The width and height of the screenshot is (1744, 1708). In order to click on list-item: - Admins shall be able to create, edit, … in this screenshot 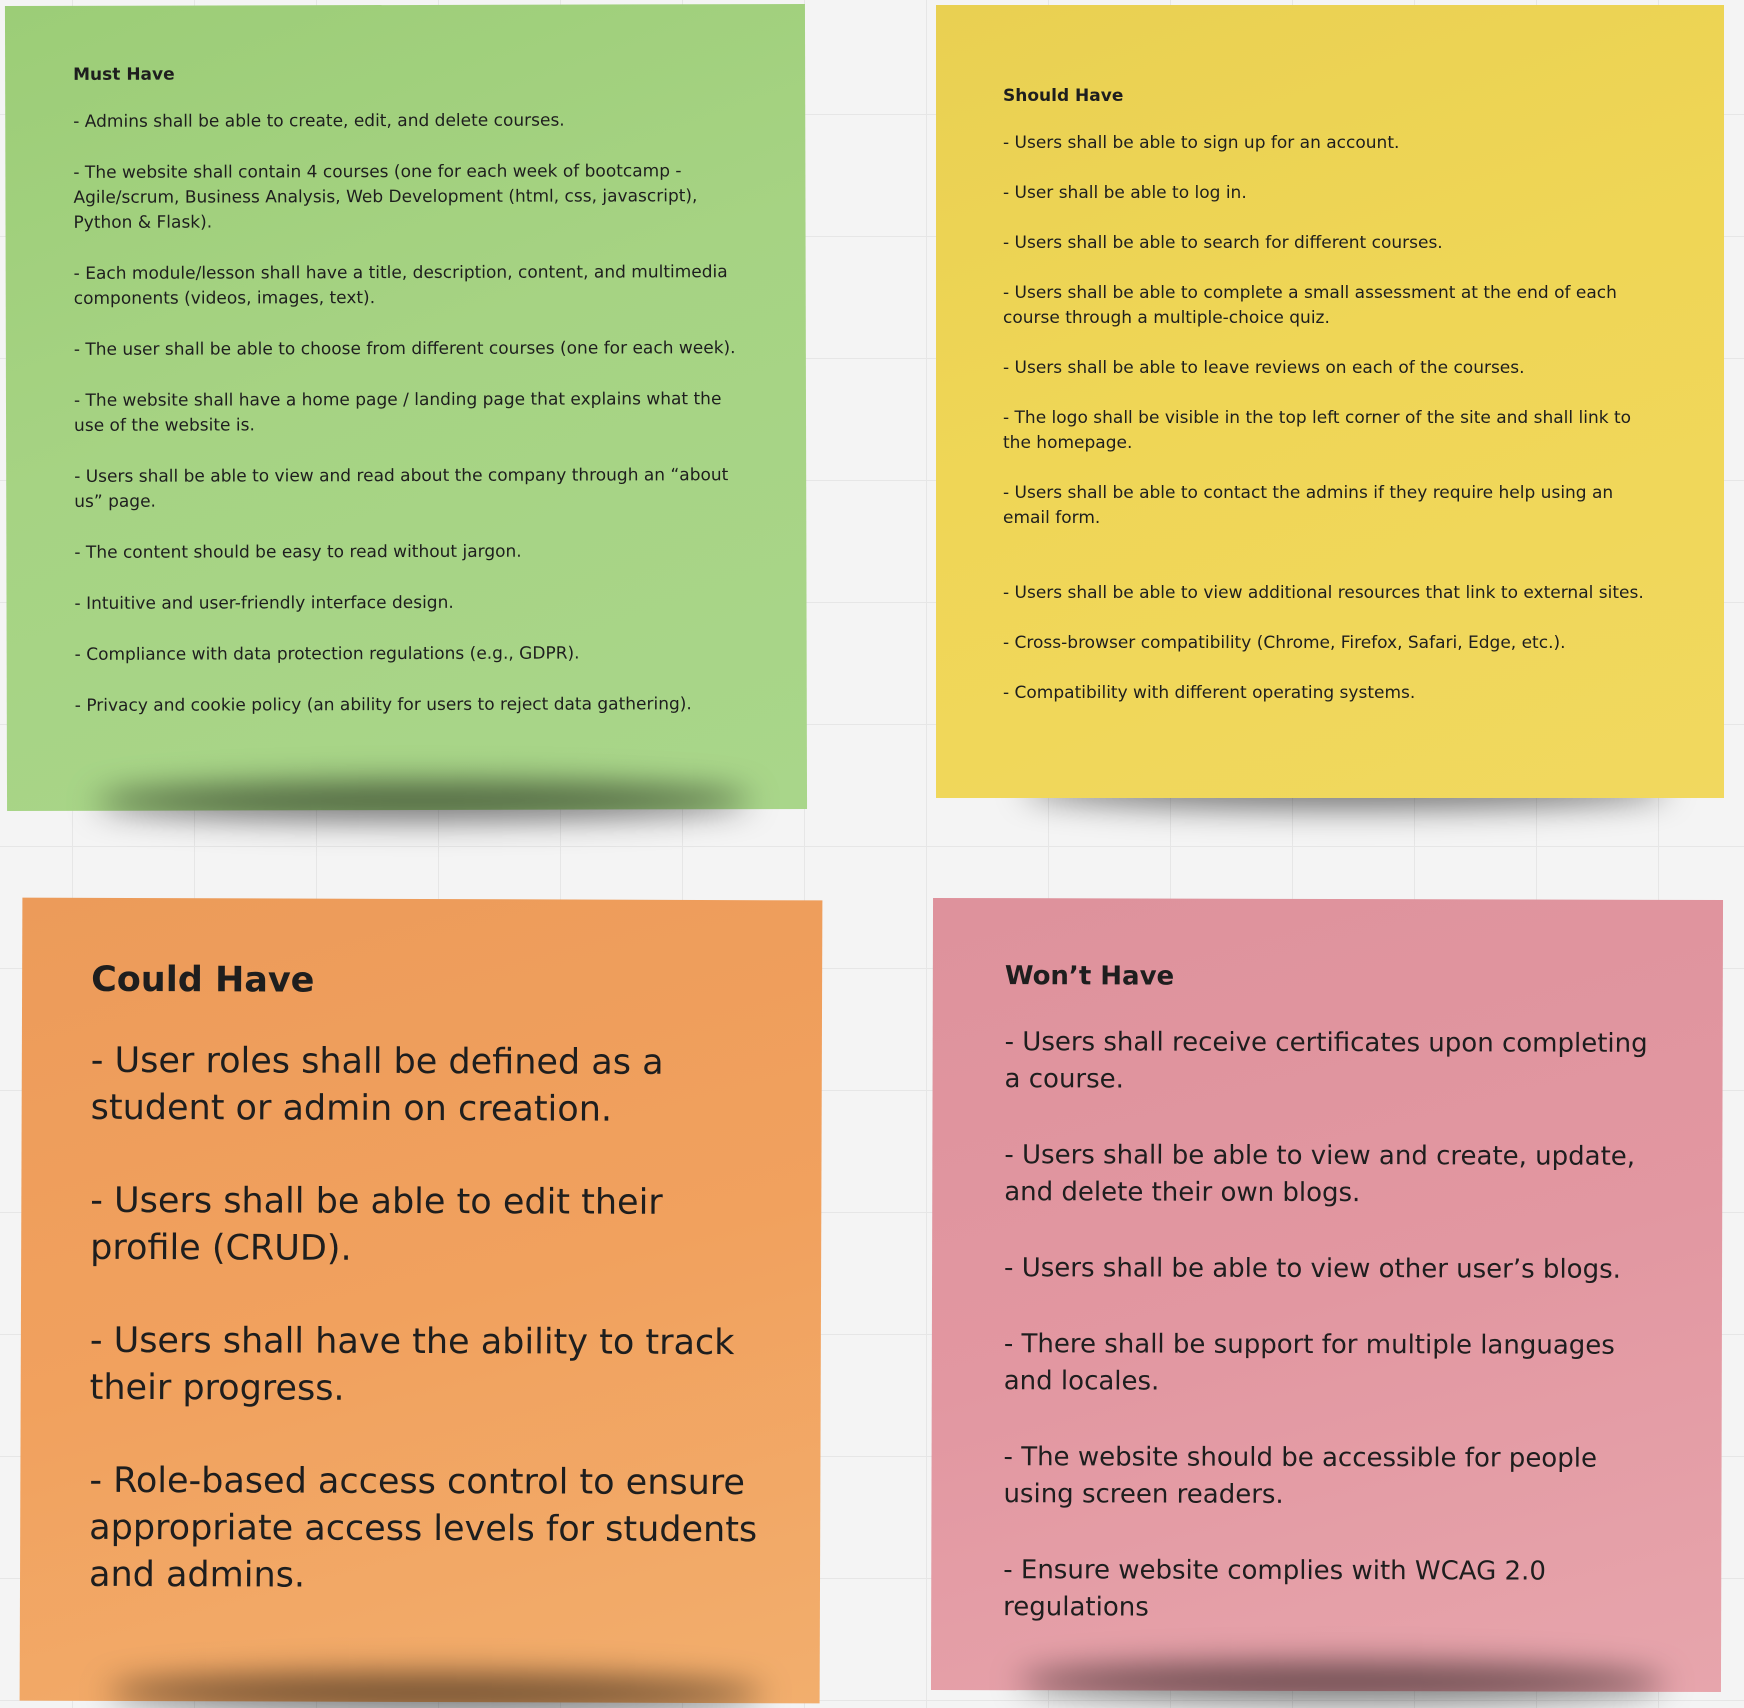, I will do `click(319, 121)`.